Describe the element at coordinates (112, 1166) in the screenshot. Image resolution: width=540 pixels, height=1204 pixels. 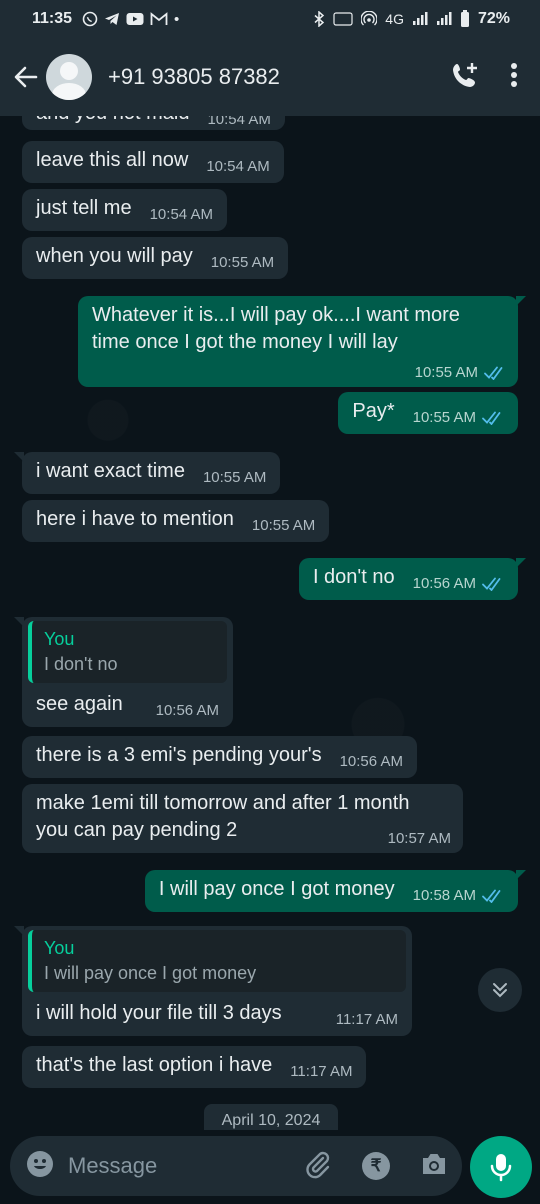
I see `message-input: Message` at that location.